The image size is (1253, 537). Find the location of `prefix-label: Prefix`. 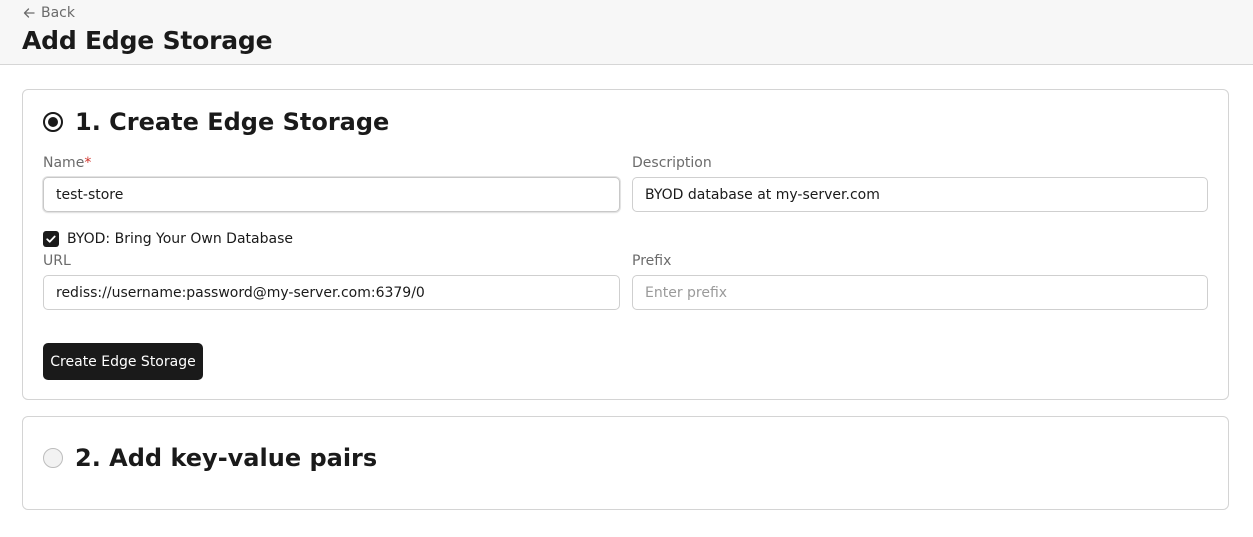

prefix-label: Prefix is located at coordinates (652, 261).